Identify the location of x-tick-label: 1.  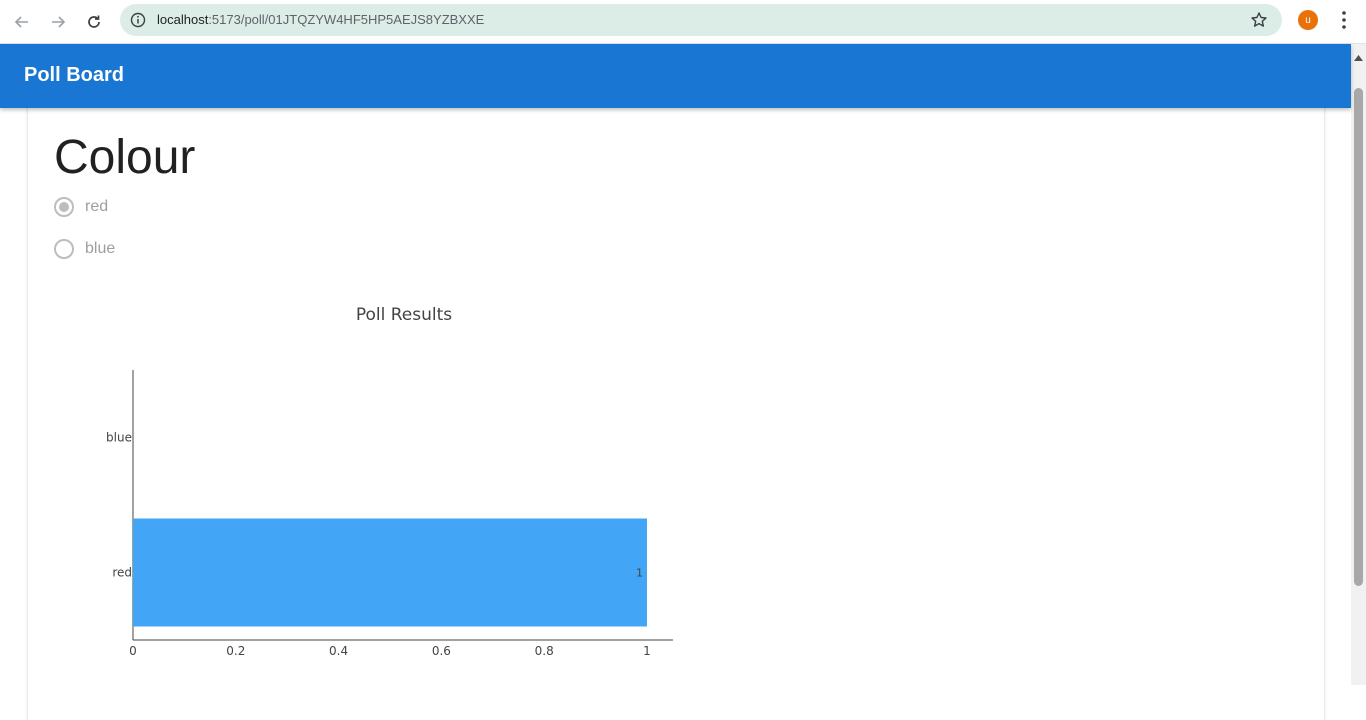
(647, 651).